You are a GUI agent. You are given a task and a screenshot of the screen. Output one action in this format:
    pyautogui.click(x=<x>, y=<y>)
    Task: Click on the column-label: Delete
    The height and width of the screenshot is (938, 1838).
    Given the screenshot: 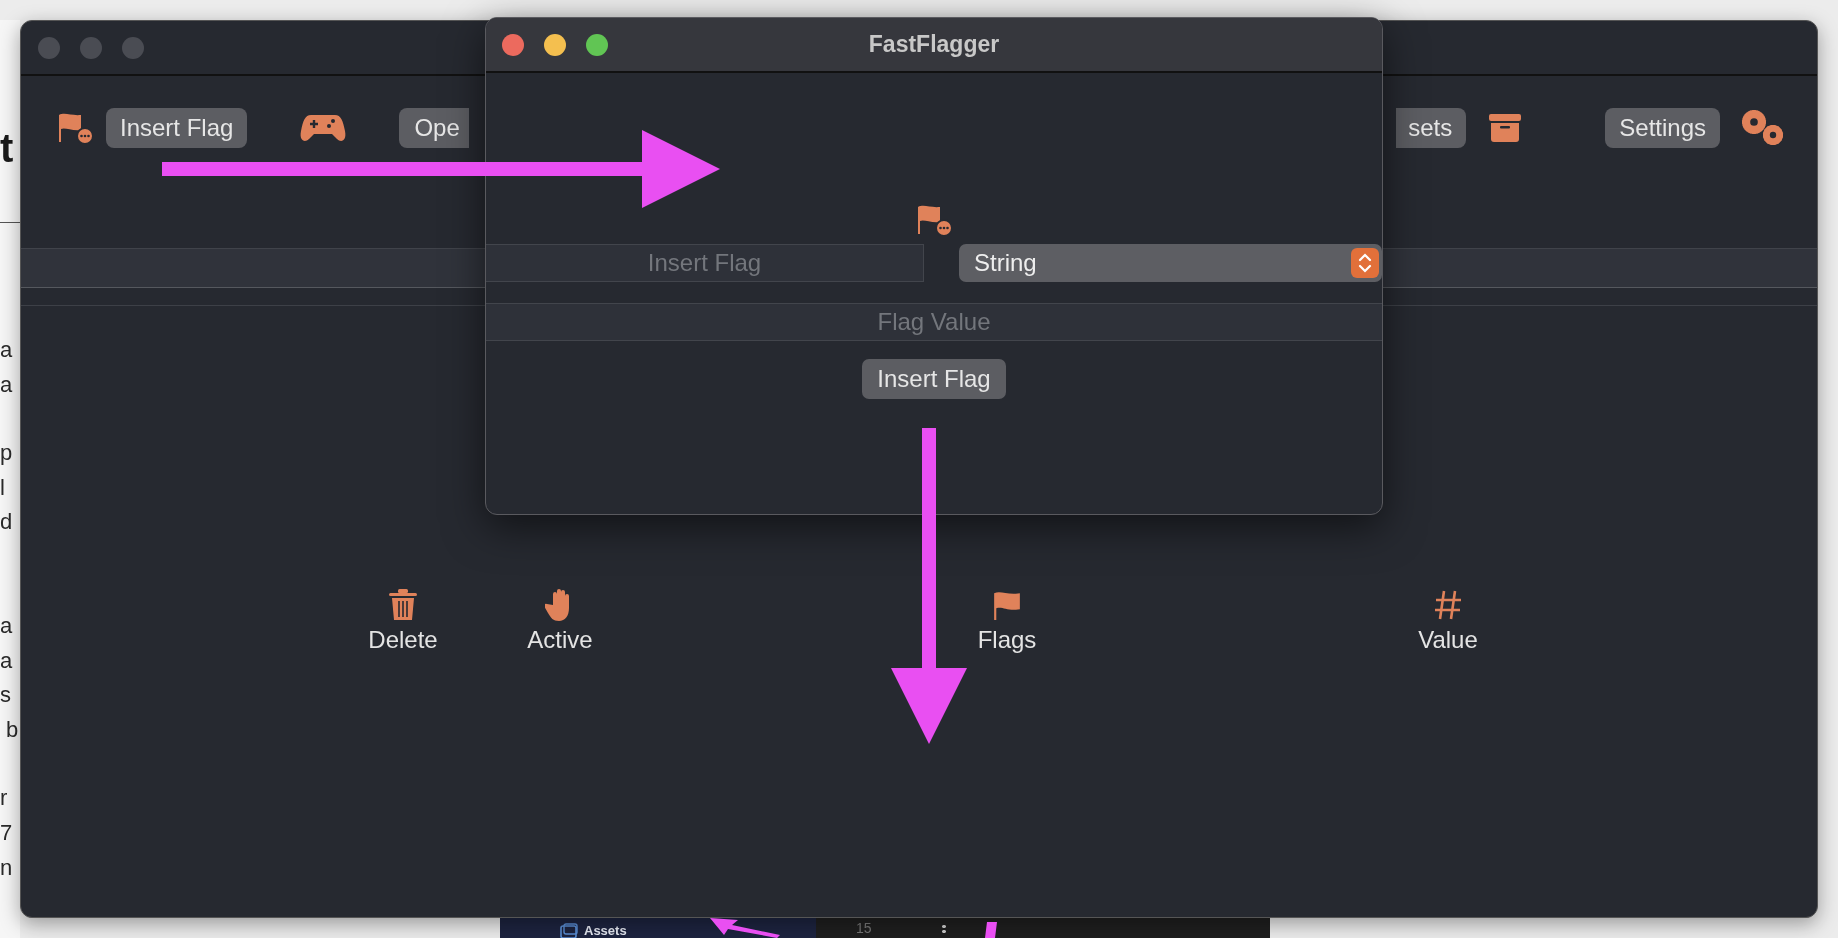 What is the action you would take?
    pyautogui.click(x=403, y=640)
    